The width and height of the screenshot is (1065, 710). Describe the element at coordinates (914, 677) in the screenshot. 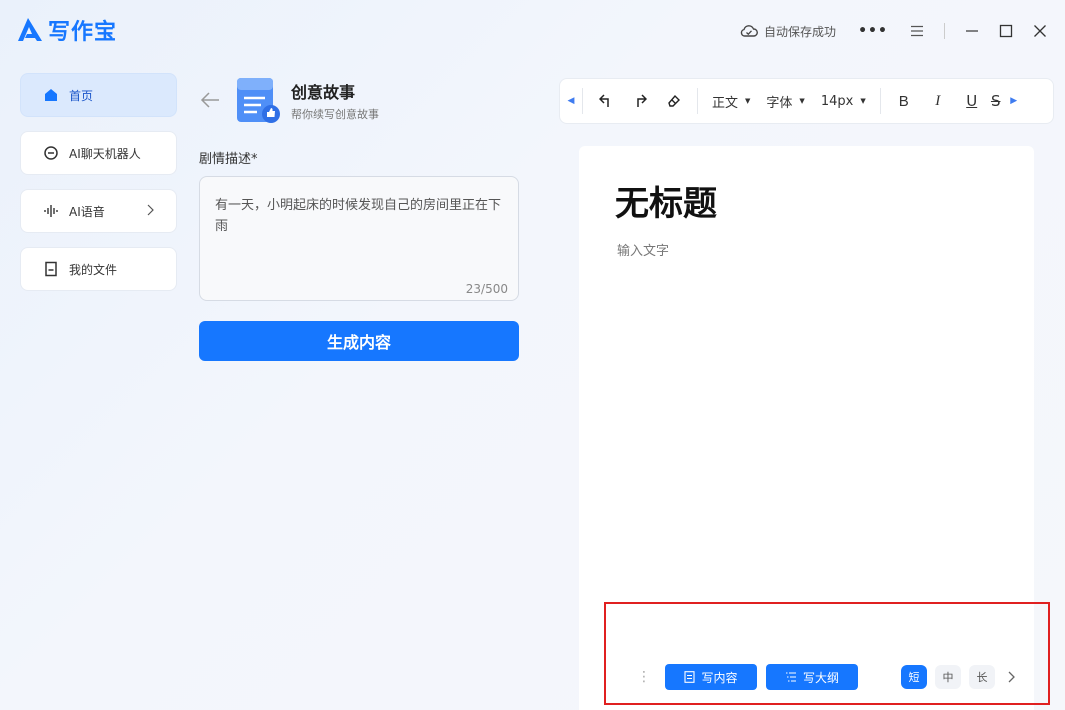

I see `length-short-button: 短` at that location.